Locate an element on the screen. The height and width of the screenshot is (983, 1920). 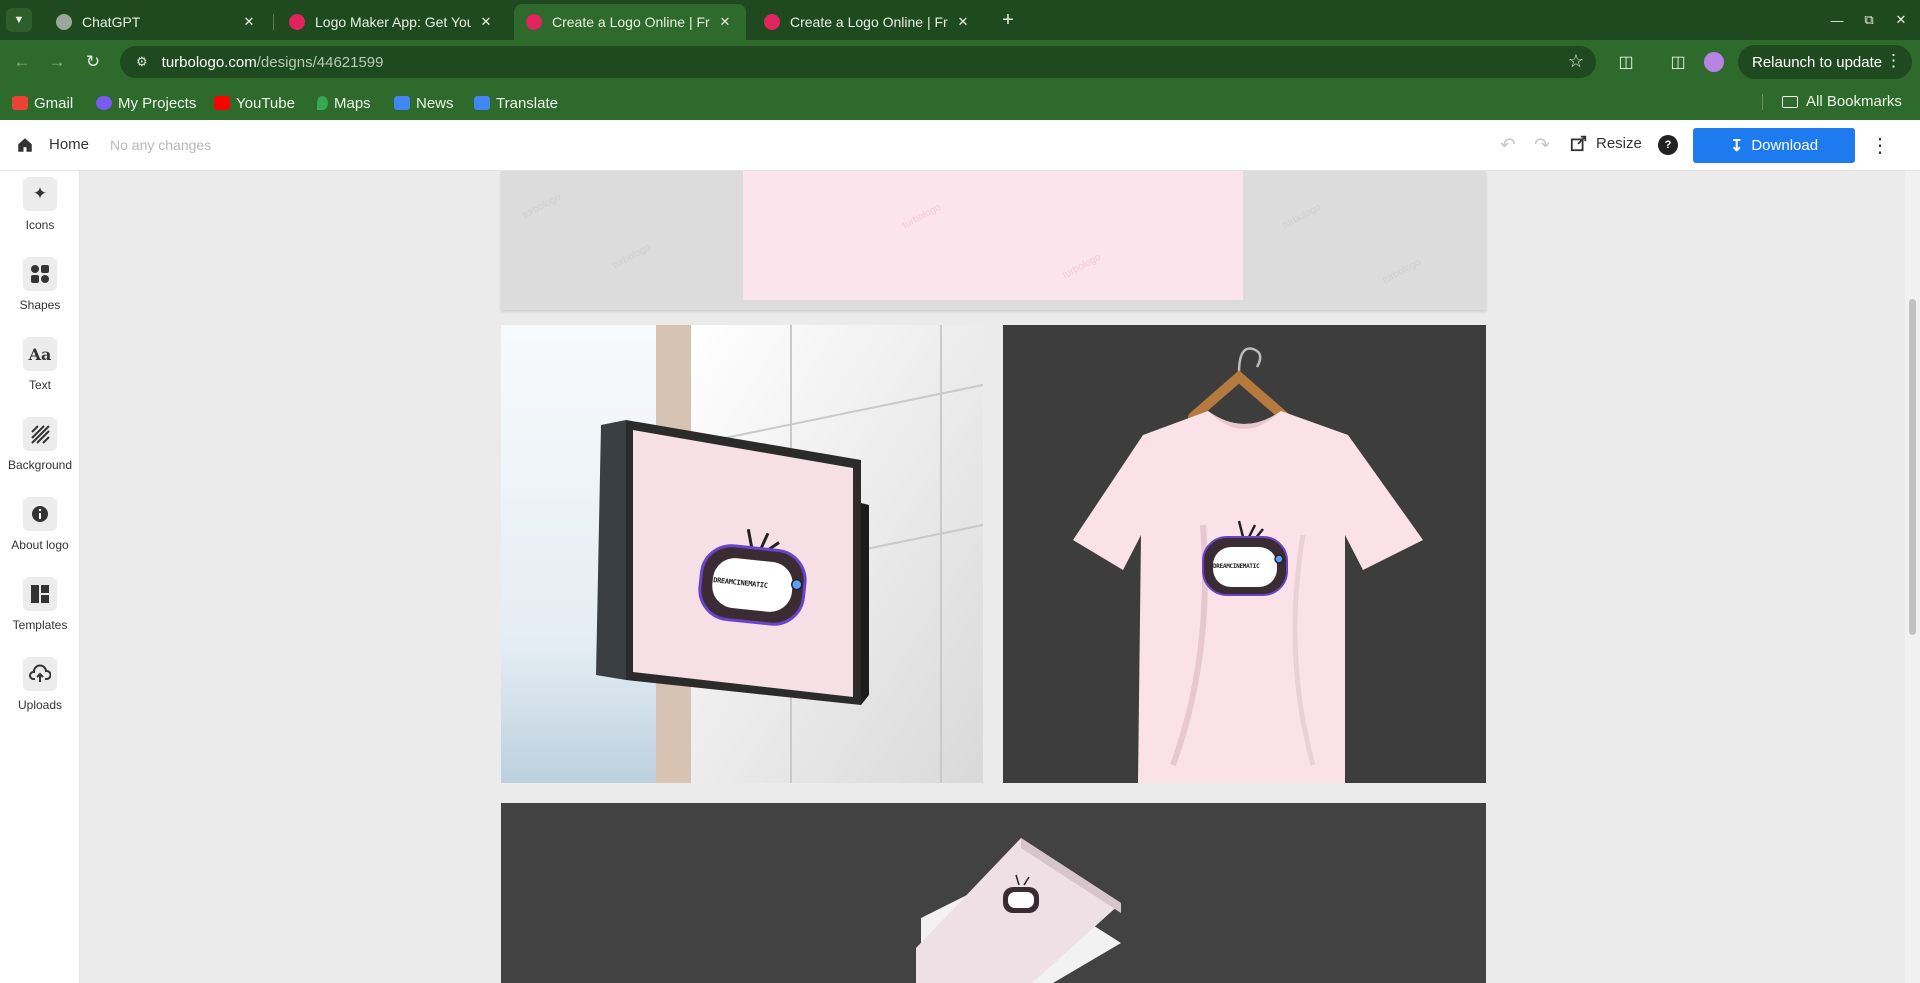
arrow-right-icon: → is located at coordinates (57, 61).